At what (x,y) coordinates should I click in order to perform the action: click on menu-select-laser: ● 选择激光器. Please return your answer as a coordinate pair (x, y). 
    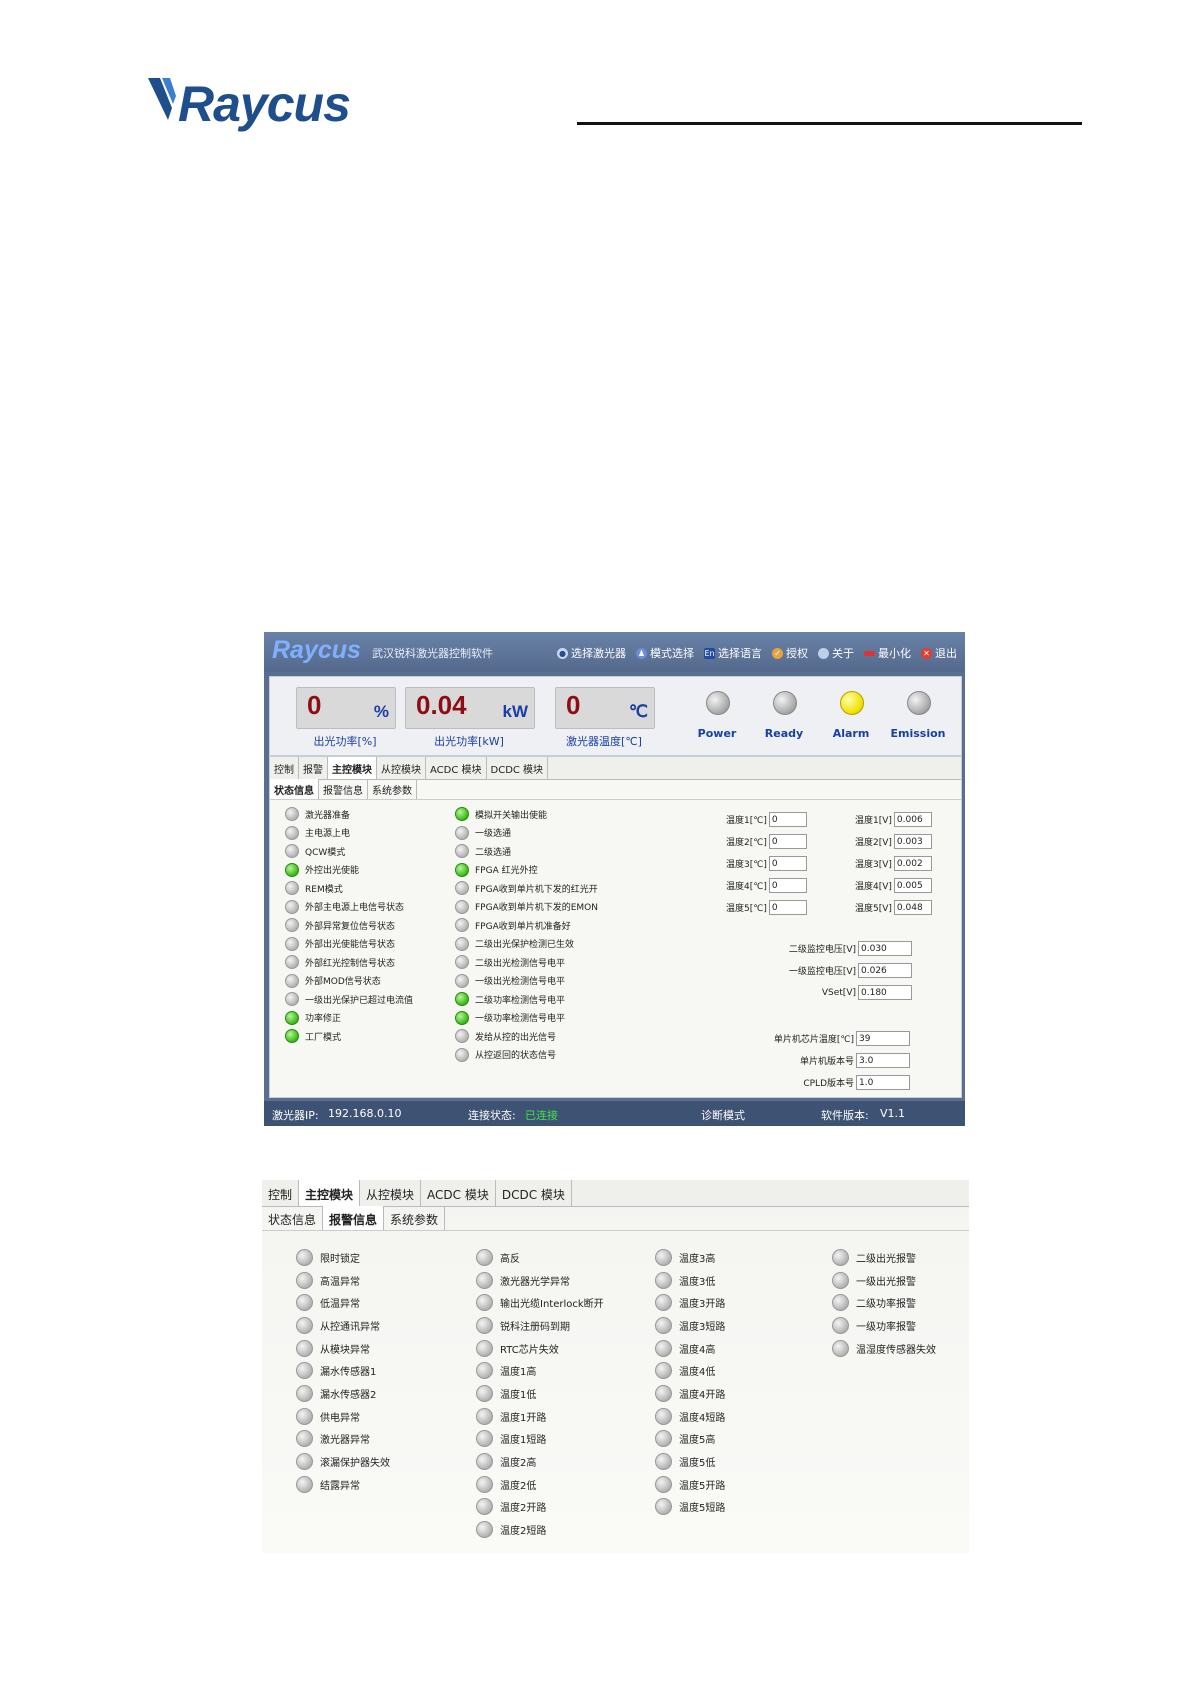
    Looking at the image, I should click on (591, 653).